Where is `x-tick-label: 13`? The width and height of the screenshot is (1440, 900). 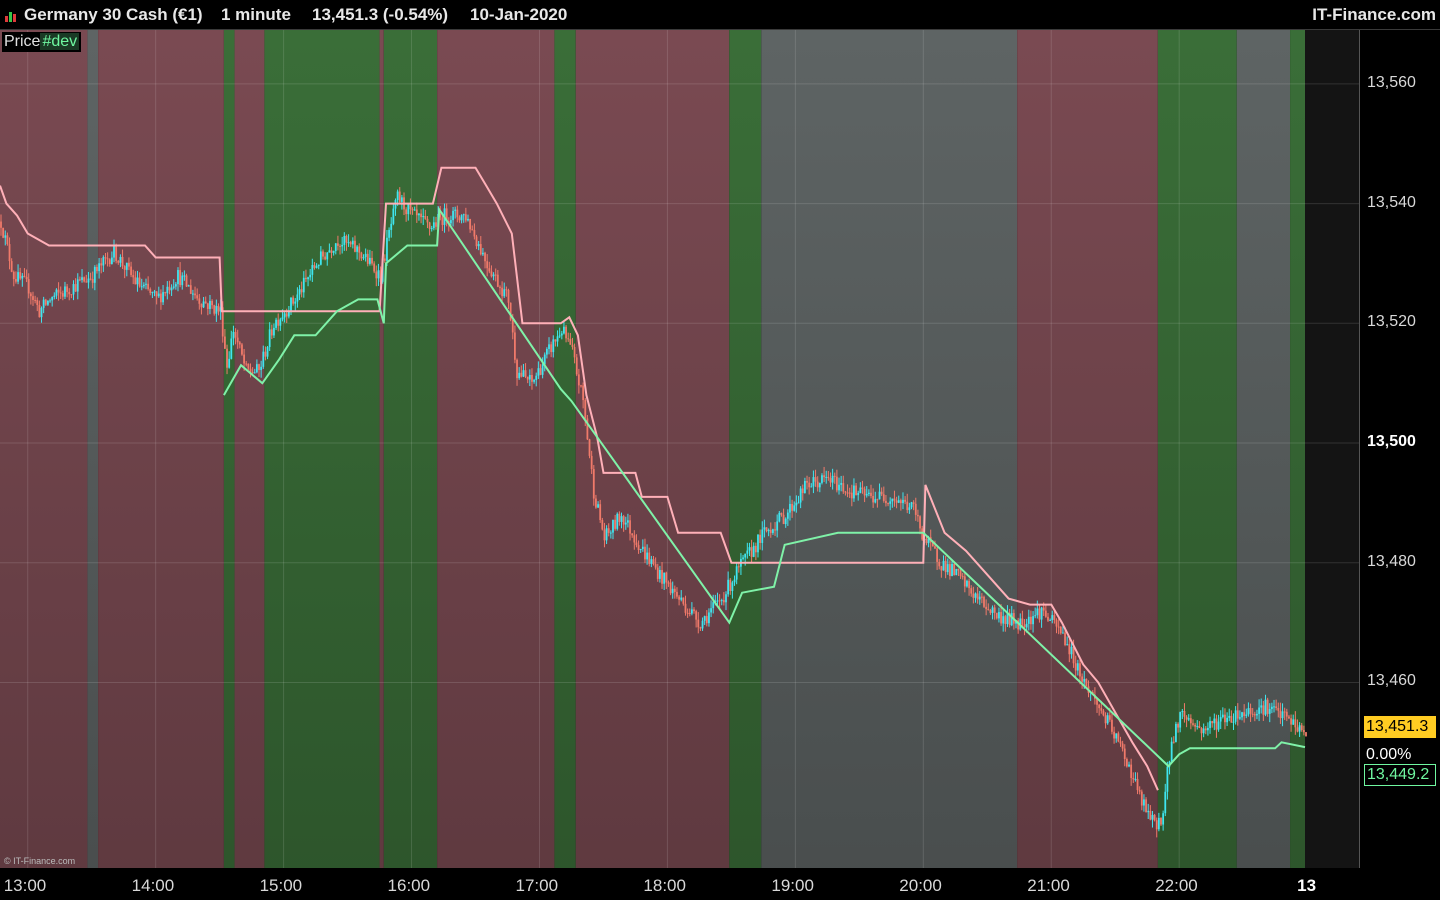
x-tick-label: 13 is located at coordinates (1307, 885).